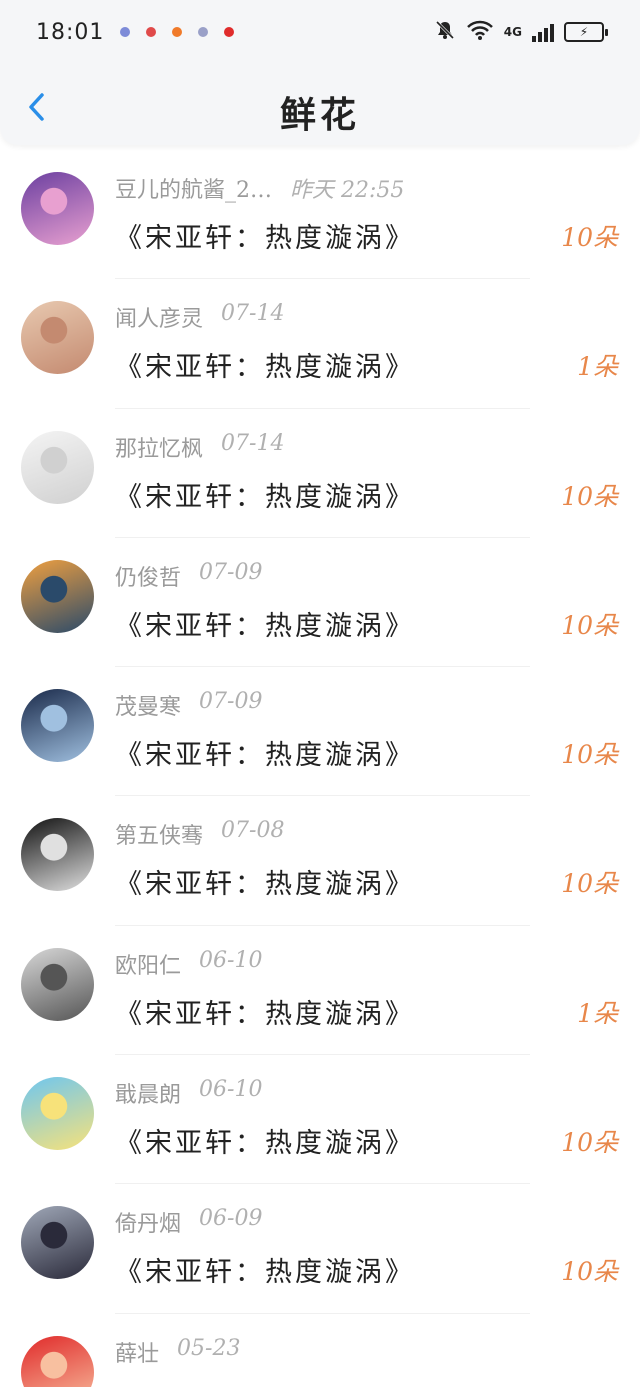 This screenshot has height=1387, width=640. Describe the element at coordinates (159, 320) in the screenshot. I see `user-name: 闻人彦灵` at that location.